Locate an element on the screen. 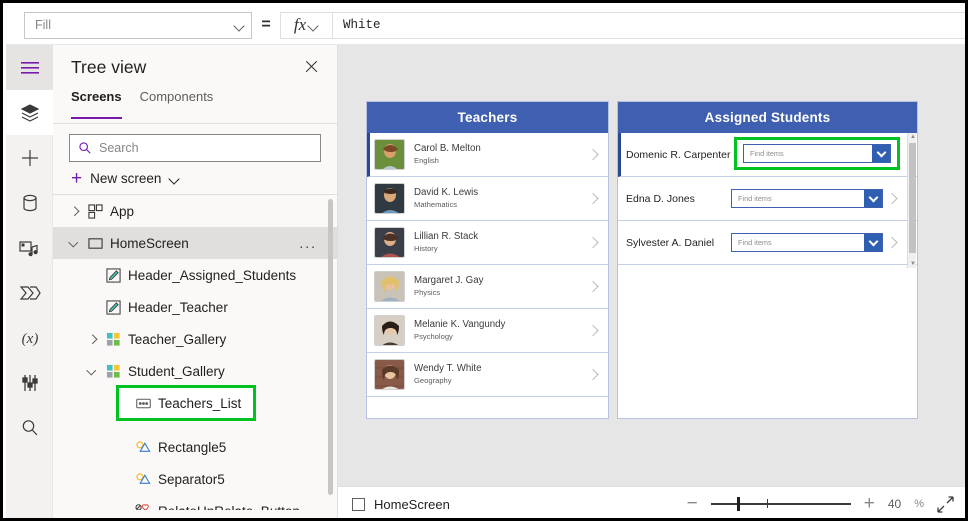  table-row: Melanie K. Vangundy Psychology is located at coordinates (487, 331).